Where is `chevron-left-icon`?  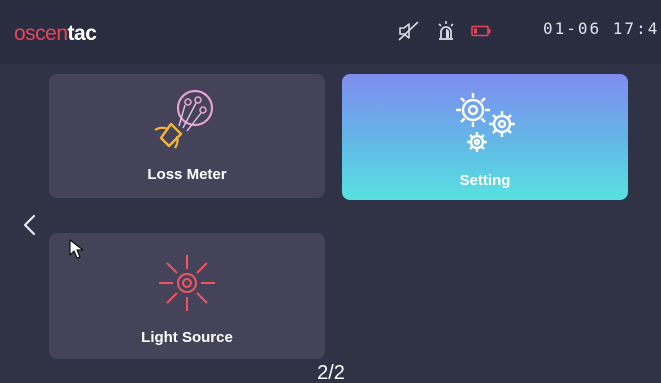
chevron-left-icon is located at coordinates (29, 225).